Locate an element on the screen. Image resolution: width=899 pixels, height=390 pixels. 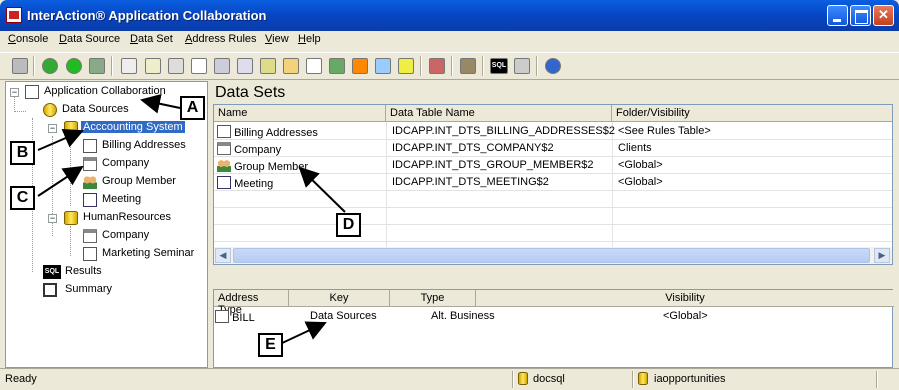
table-row: Group Member is located at coordinates (264, 165).